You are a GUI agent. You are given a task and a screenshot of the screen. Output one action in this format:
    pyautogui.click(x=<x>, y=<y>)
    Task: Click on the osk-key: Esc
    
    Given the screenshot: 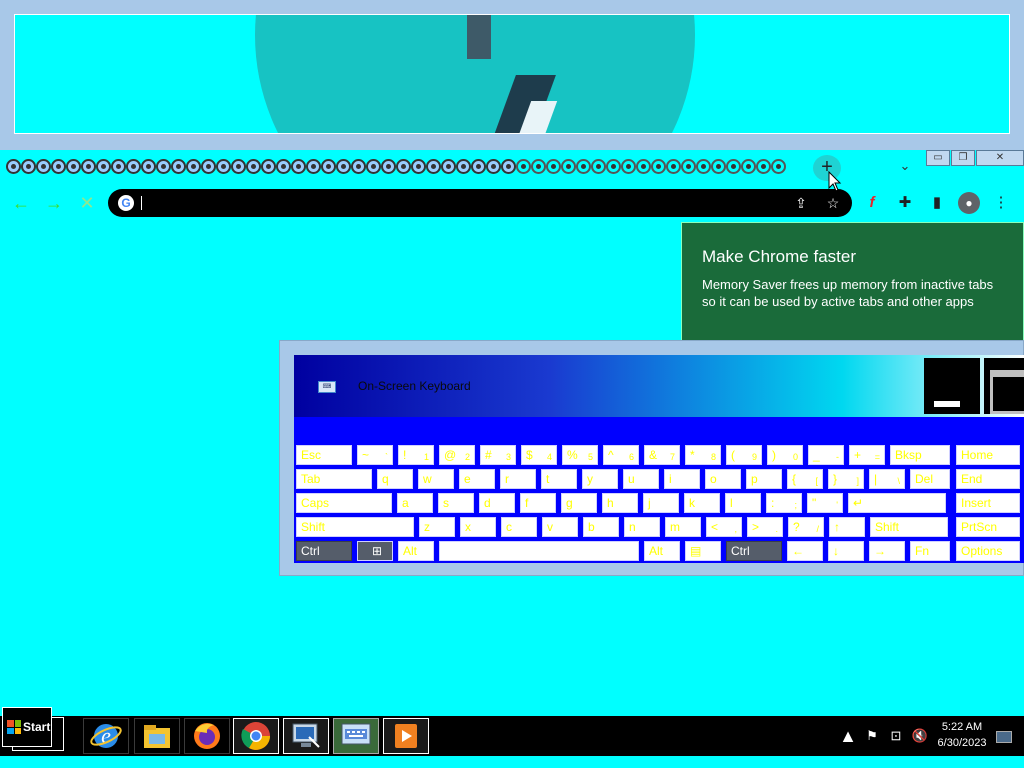 What is the action you would take?
    pyautogui.click(x=324, y=455)
    